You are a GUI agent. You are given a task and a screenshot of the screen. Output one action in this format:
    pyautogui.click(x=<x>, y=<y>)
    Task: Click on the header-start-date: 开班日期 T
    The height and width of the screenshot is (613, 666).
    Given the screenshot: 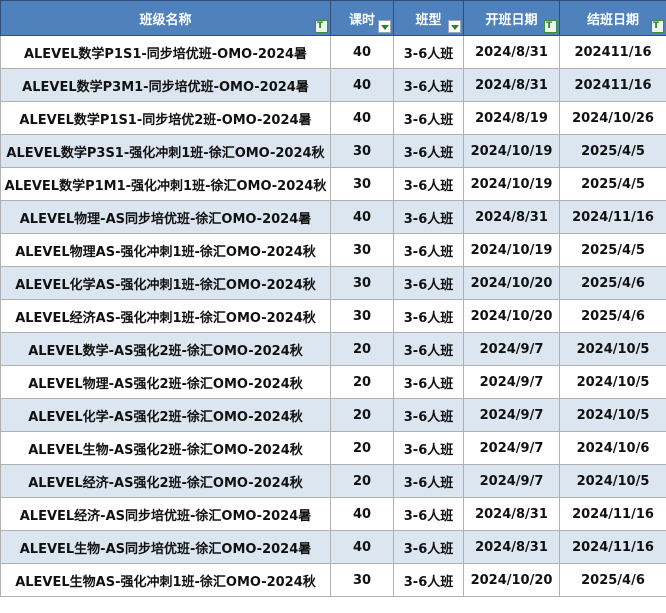 What is the action you would take?
    pyautogui.click(x=511, y=18)
    